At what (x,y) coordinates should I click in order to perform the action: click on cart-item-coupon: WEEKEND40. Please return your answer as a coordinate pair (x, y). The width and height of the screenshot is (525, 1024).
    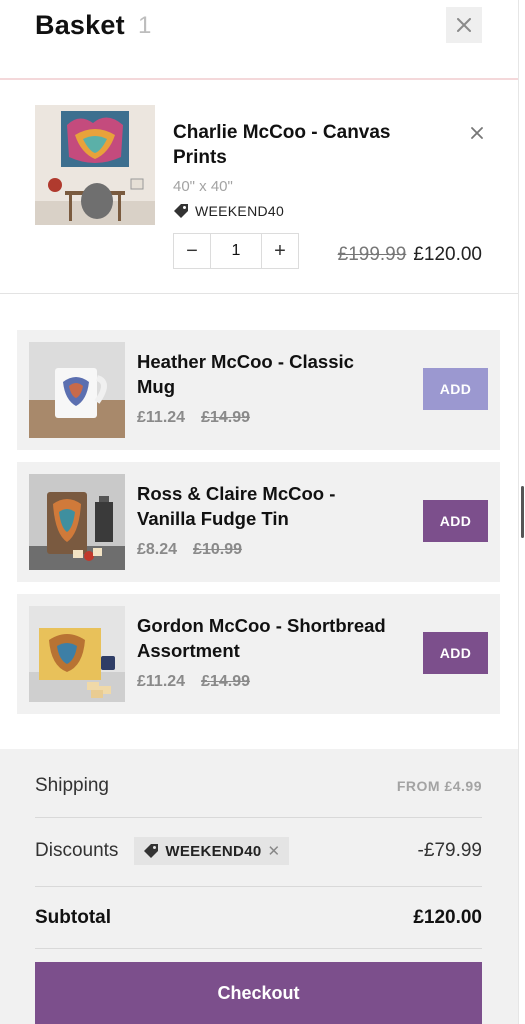
    Looking at the image, I should click on (228, 211).